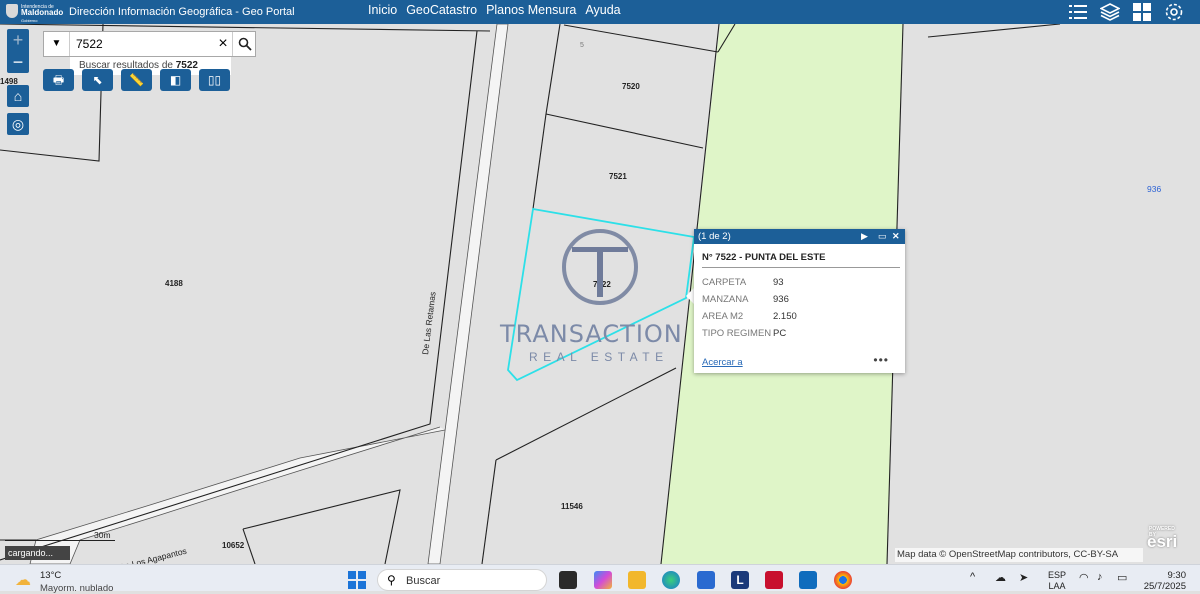 Image resolution: width=1200 pixels, height=594 pixels. What do you see at coordinates (568, 580) in the screenshot?
I see `task-view-icon` at bounding box center [568, 580].